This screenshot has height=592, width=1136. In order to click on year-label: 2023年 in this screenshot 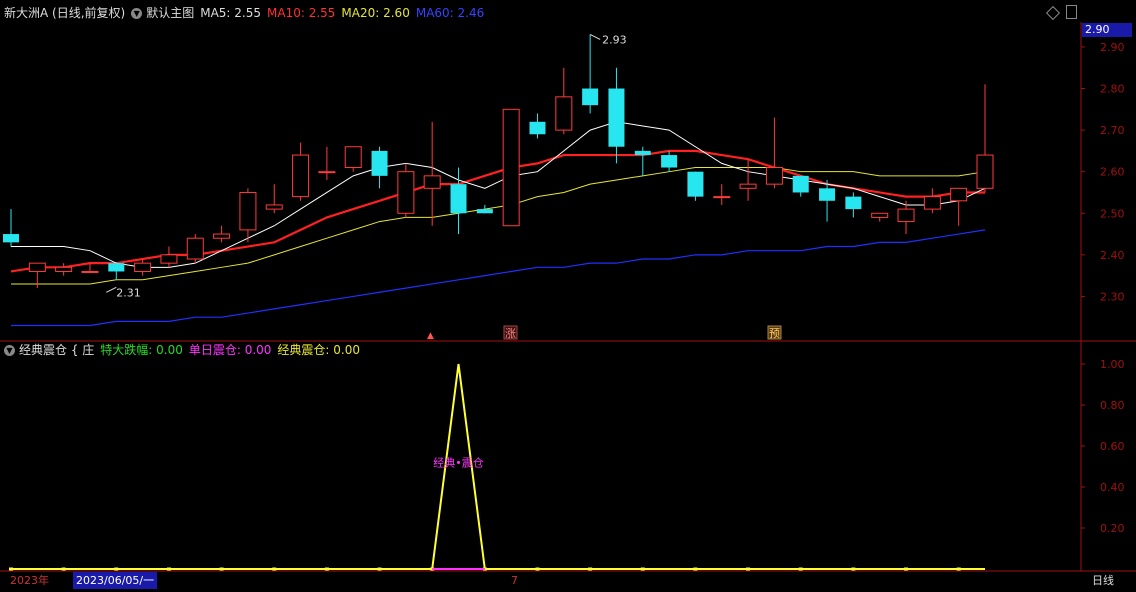, I will do `click(29, 580)`.